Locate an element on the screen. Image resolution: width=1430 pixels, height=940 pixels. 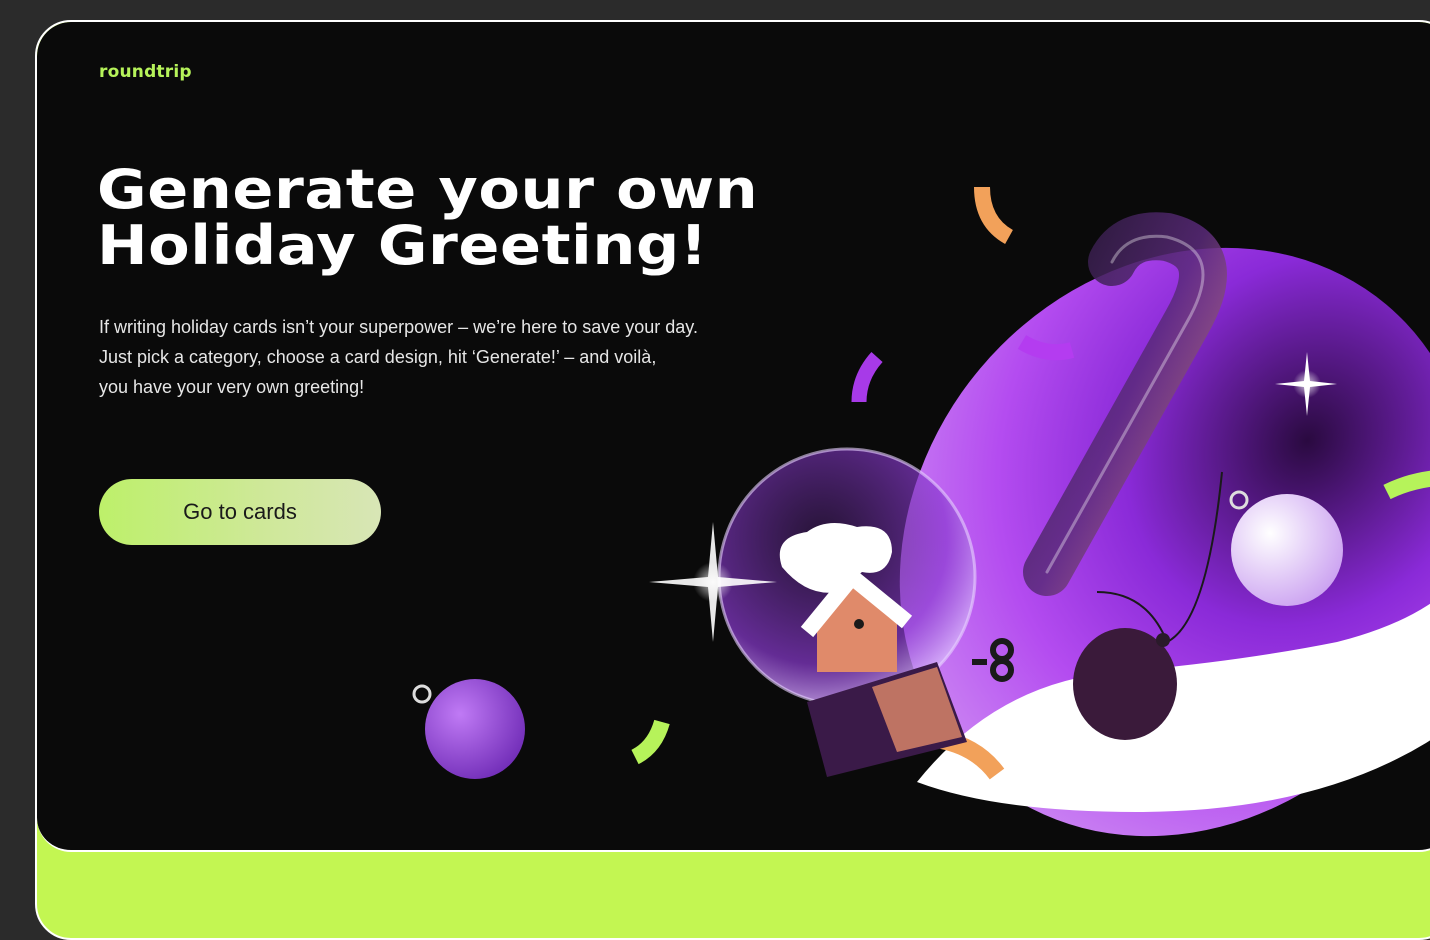
purple-ornament-icon is located at coordinates (468, 729).